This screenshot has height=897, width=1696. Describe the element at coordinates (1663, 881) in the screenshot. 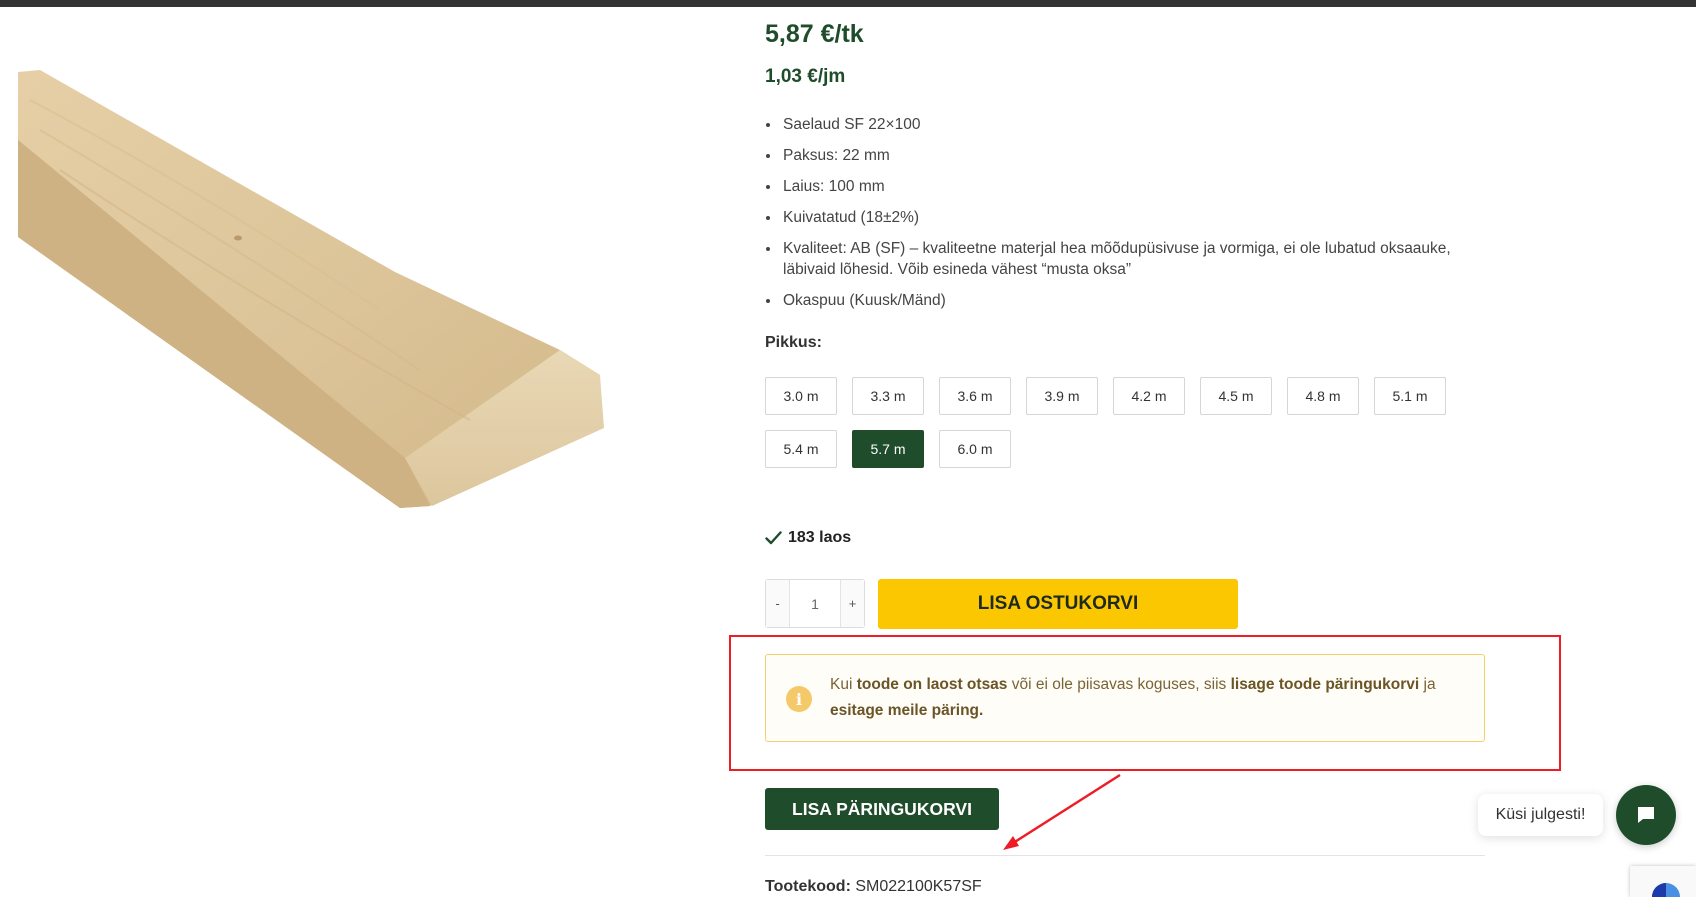

I see `recaptcha-badge` at that location.